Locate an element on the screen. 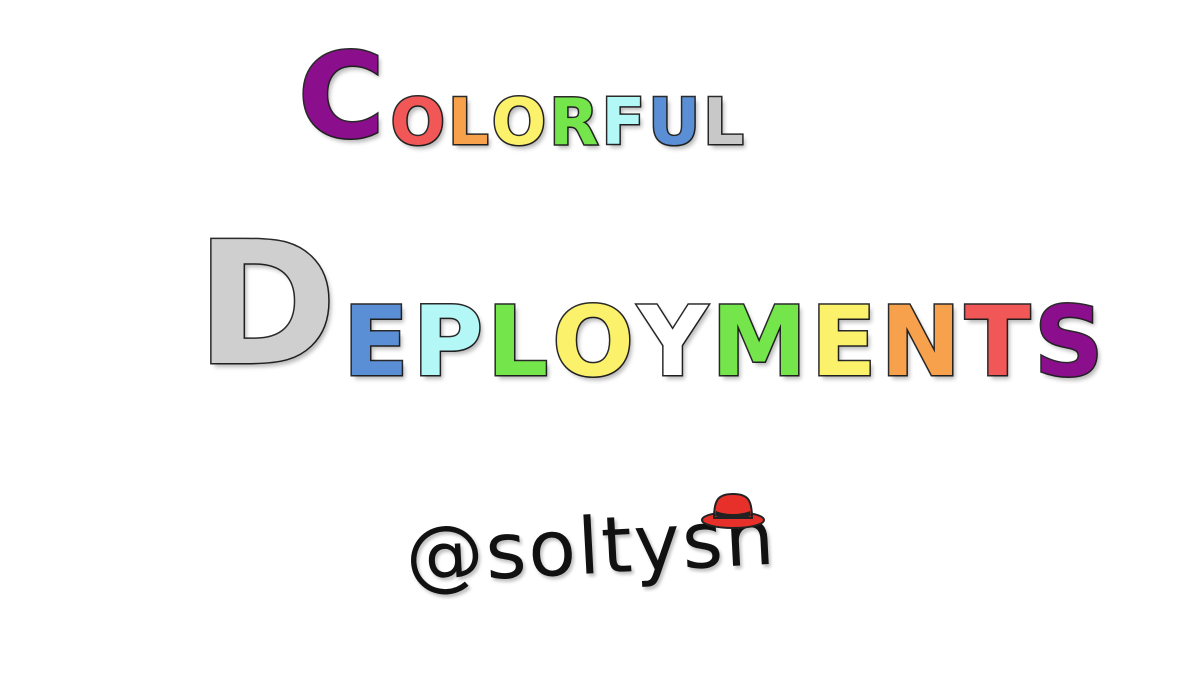 Image resolution: width=1200 pixels, height=675 pixels. colorful-letter-0: C is located at coordinates (342, 96).